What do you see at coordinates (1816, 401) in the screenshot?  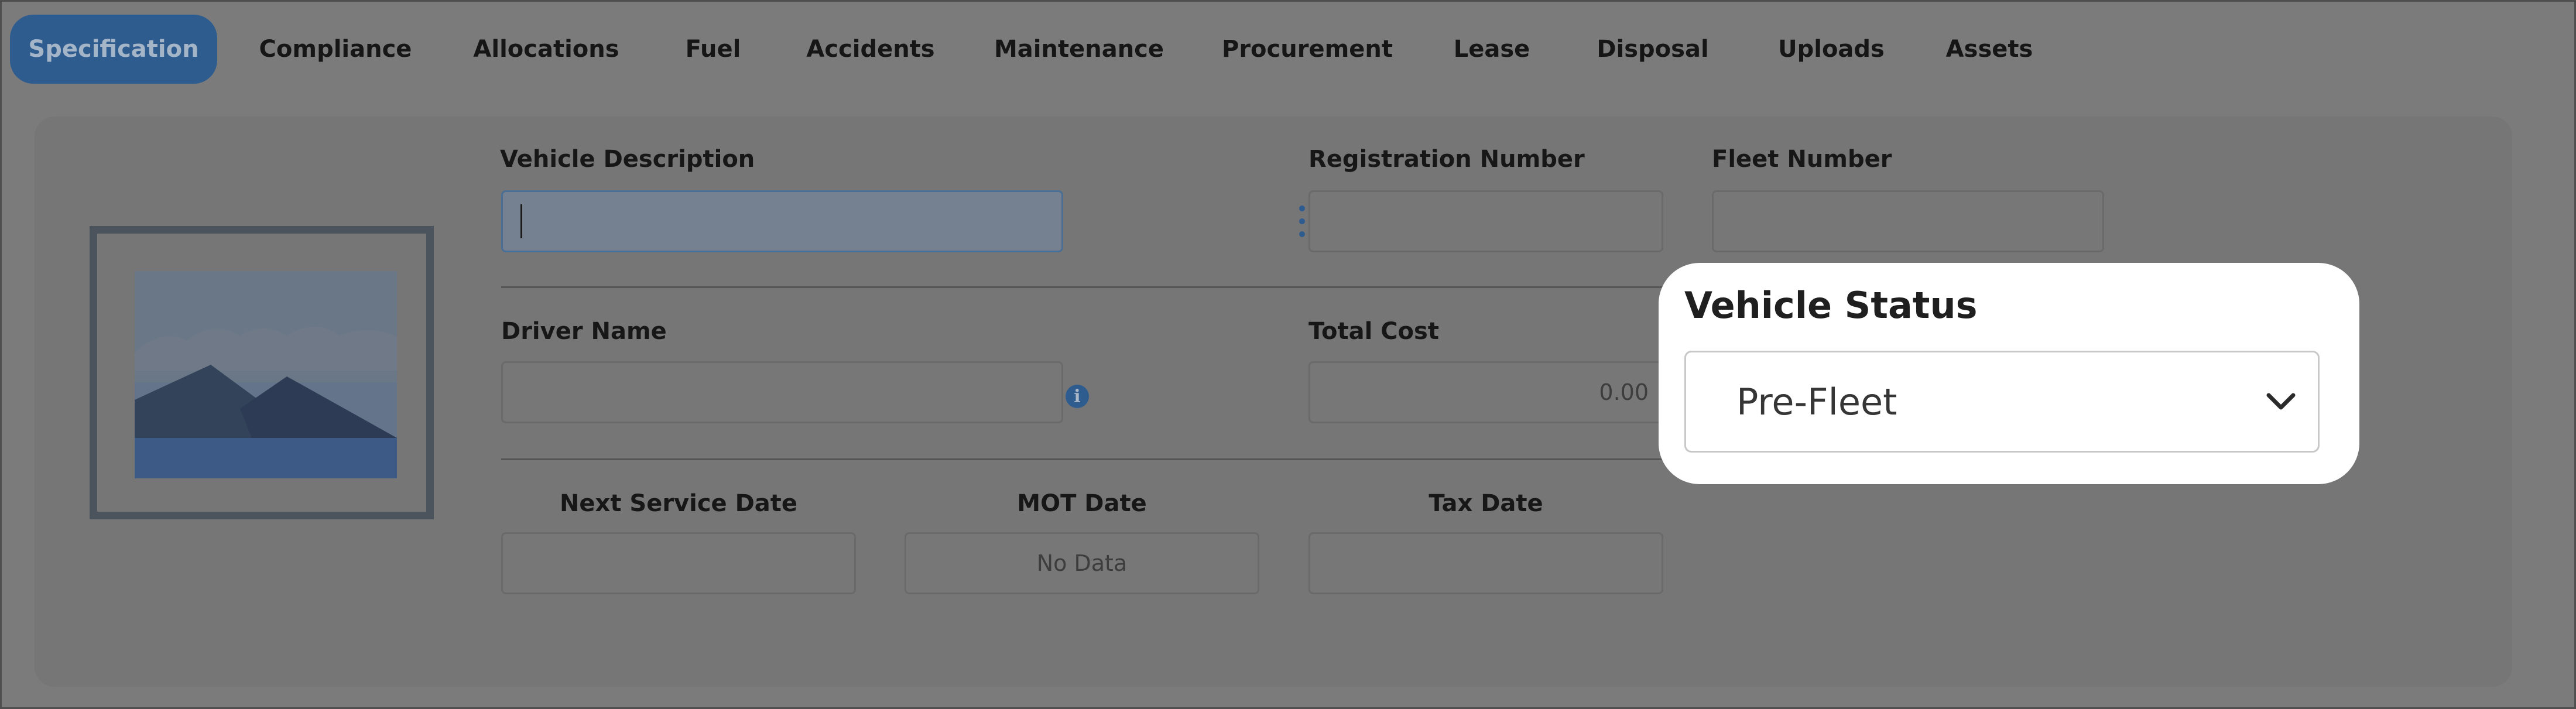 I see `vehicle-status-value: Pre-Fleet` at bounding box center [1816, 401].